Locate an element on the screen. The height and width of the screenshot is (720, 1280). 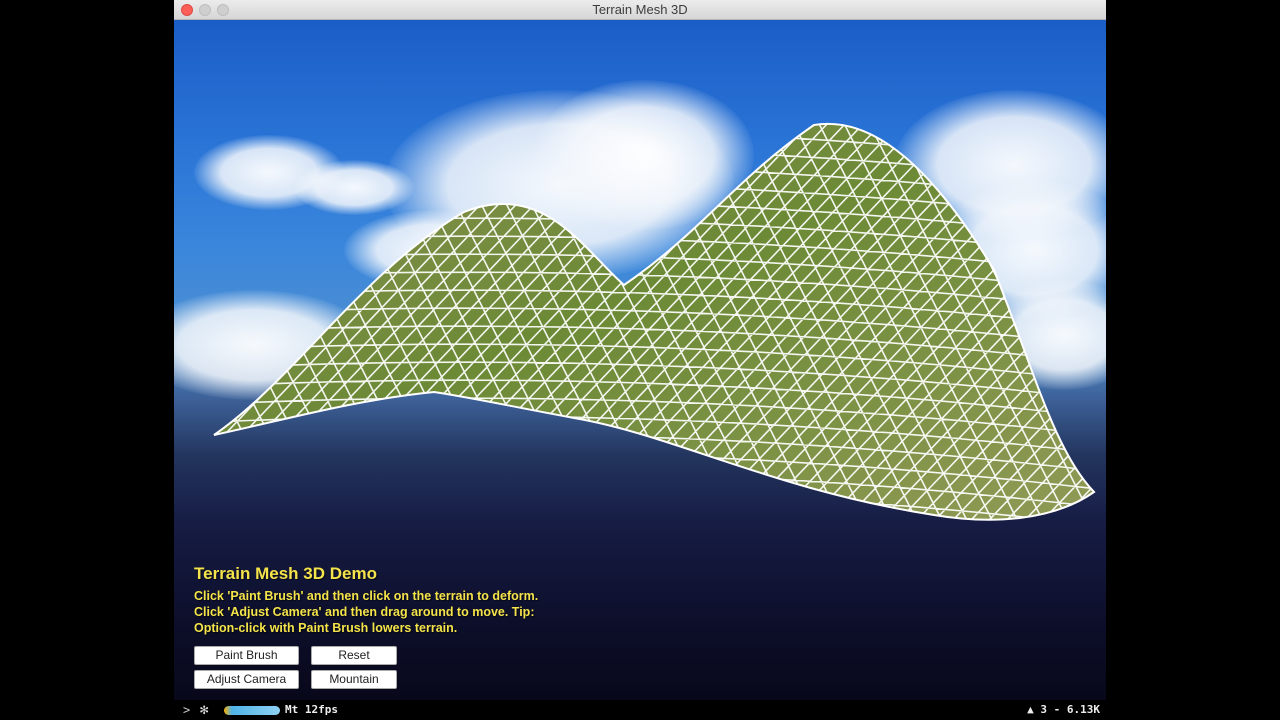
mountain-button: Mountain is located at coordinates (354, 679).